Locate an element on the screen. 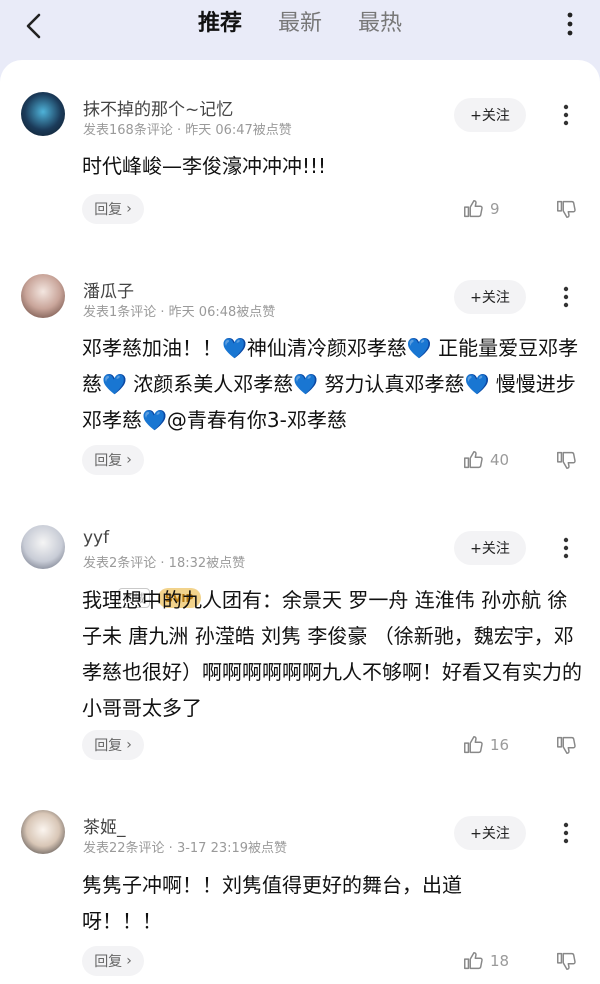  like-button: 16 is located at coordinates (485, 745).